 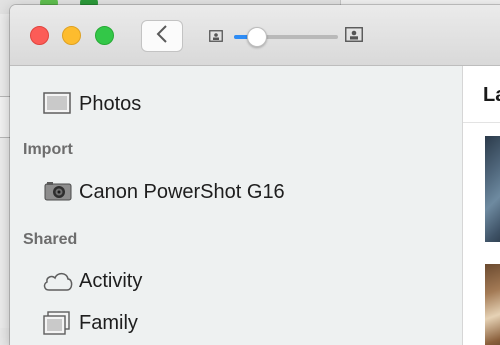 What do you see at coordinates (58, 193) in the screenshot?
I see `camera-icon` at bounding box center [58, 193].